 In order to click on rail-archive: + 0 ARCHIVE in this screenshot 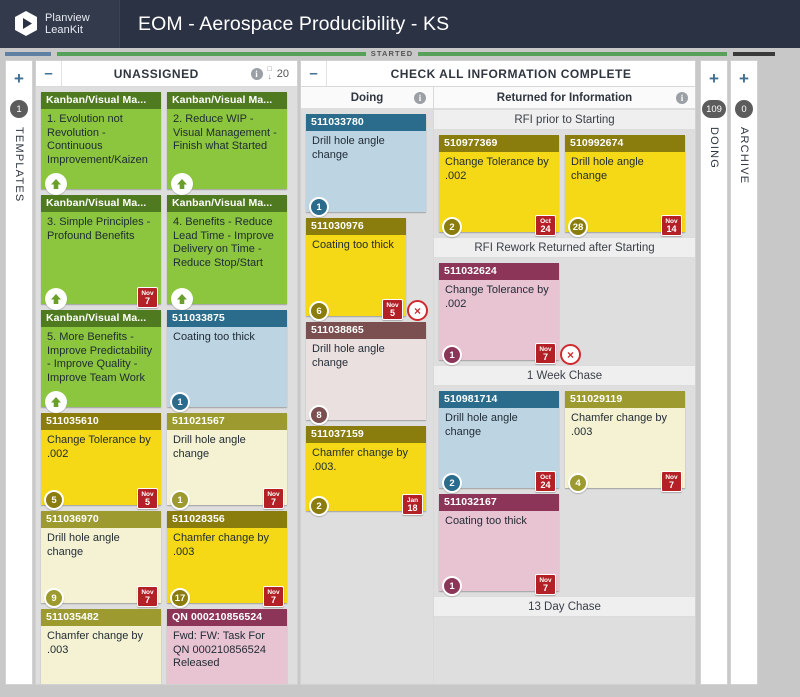, I will do `click(744, 372)`.